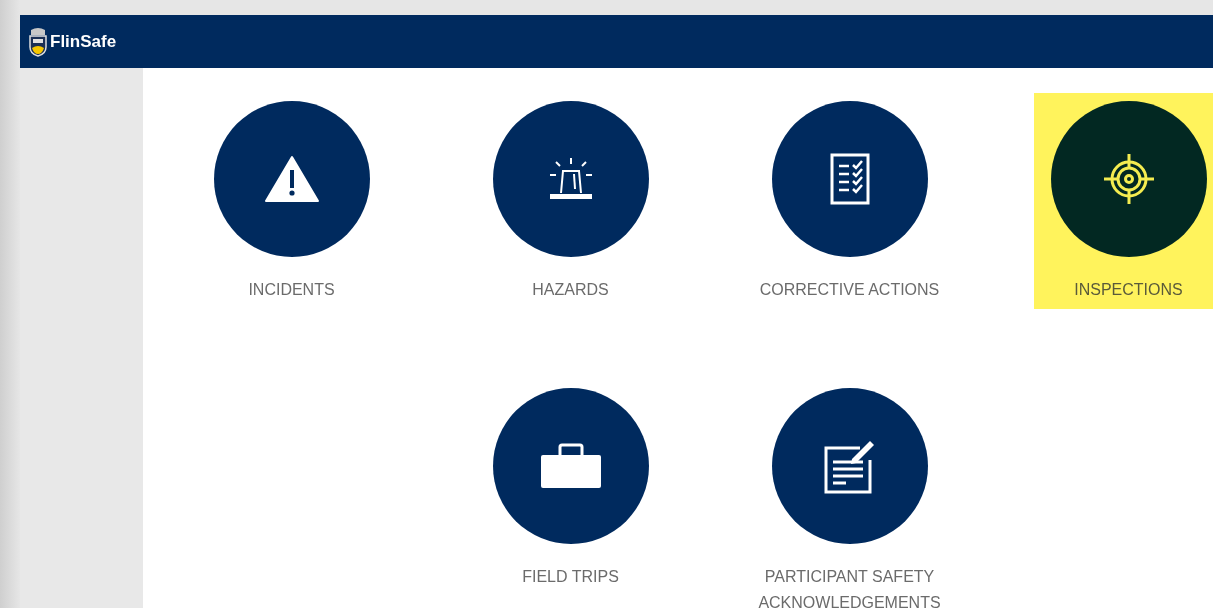 The width and height of the screenshot is (1213, 608). What do you see at coordinates (570, 466) in the screenshot?
I see `briefcase-icon` at bounding box center [570, 466].